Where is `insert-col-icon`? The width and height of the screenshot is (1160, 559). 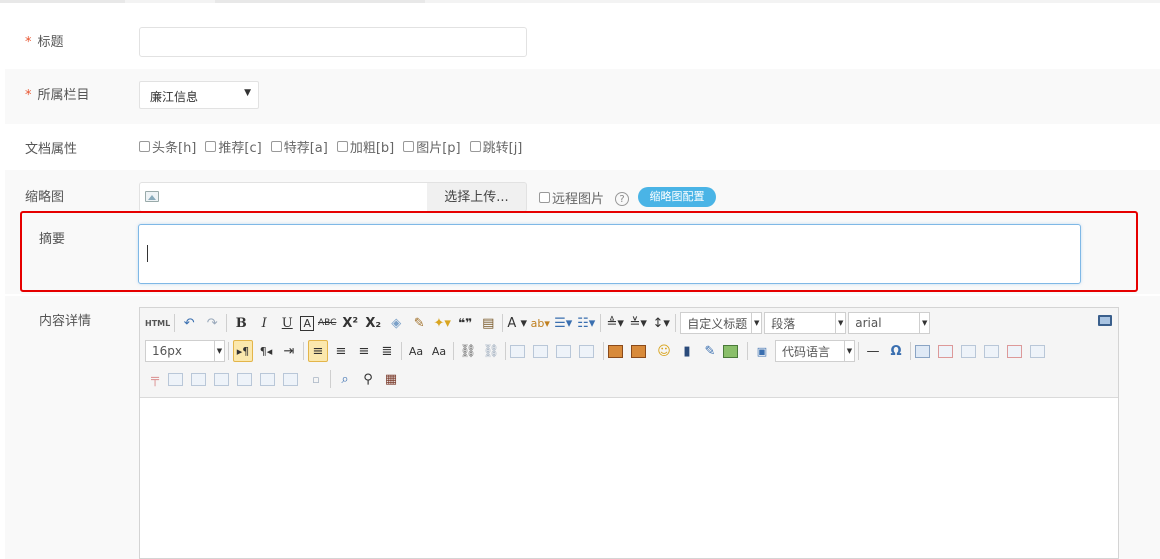 insert-col-icon is located at coordinates (1037, 351).